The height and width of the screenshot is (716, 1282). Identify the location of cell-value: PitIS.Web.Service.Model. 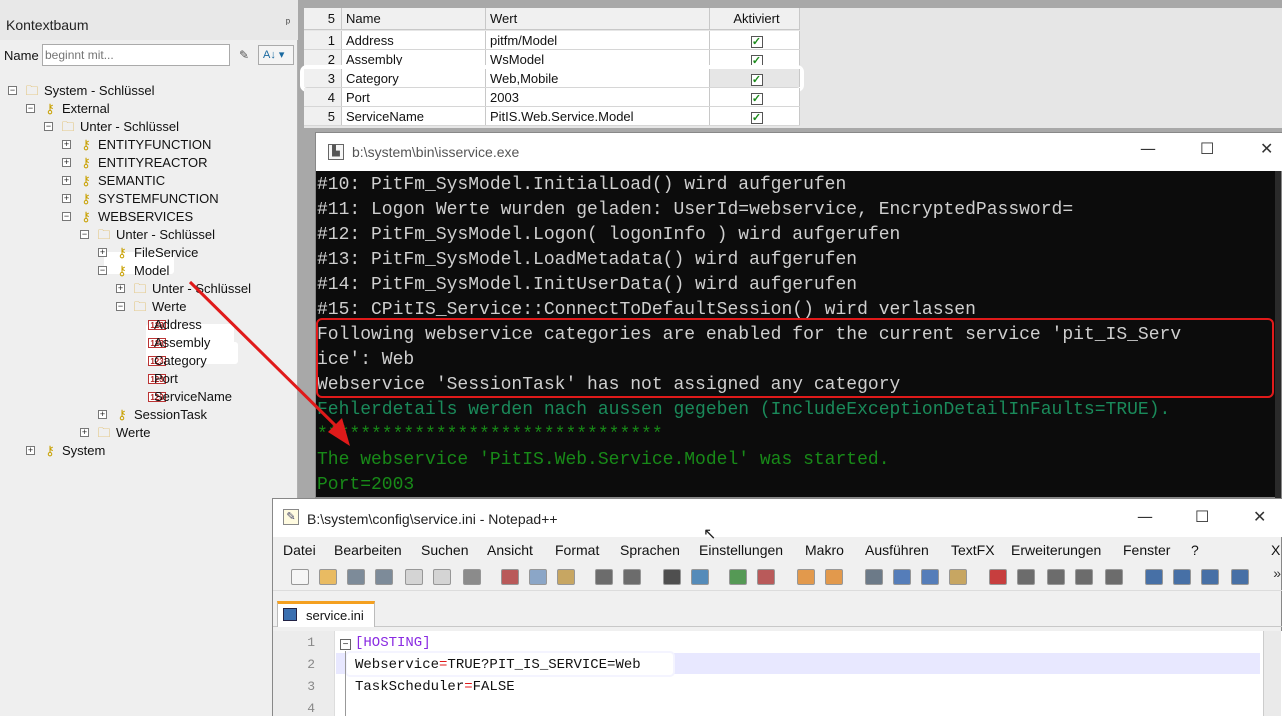
(598, 116).